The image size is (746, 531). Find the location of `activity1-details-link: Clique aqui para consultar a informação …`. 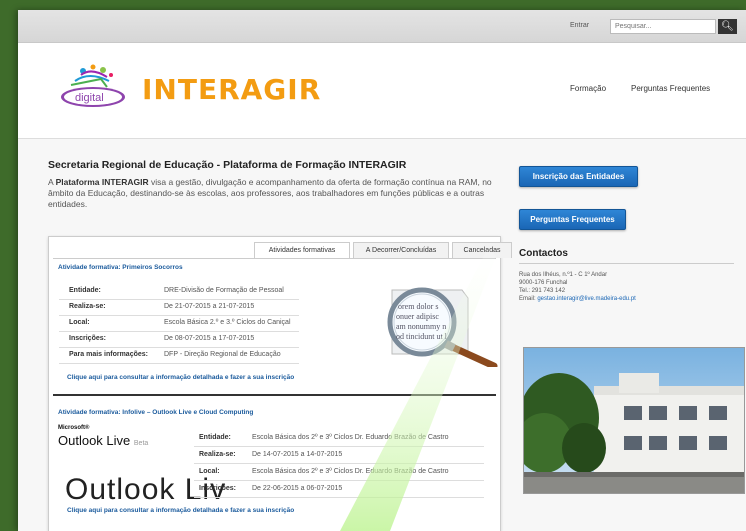

activity1-details-link: Clique aqui para consultar a informação … is located at coordinates (180, 377).